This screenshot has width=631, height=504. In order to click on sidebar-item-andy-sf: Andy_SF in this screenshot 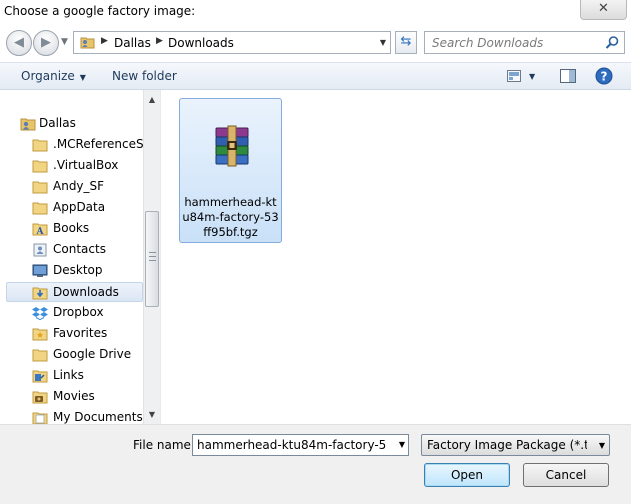, I will do `click(85, 187)`.